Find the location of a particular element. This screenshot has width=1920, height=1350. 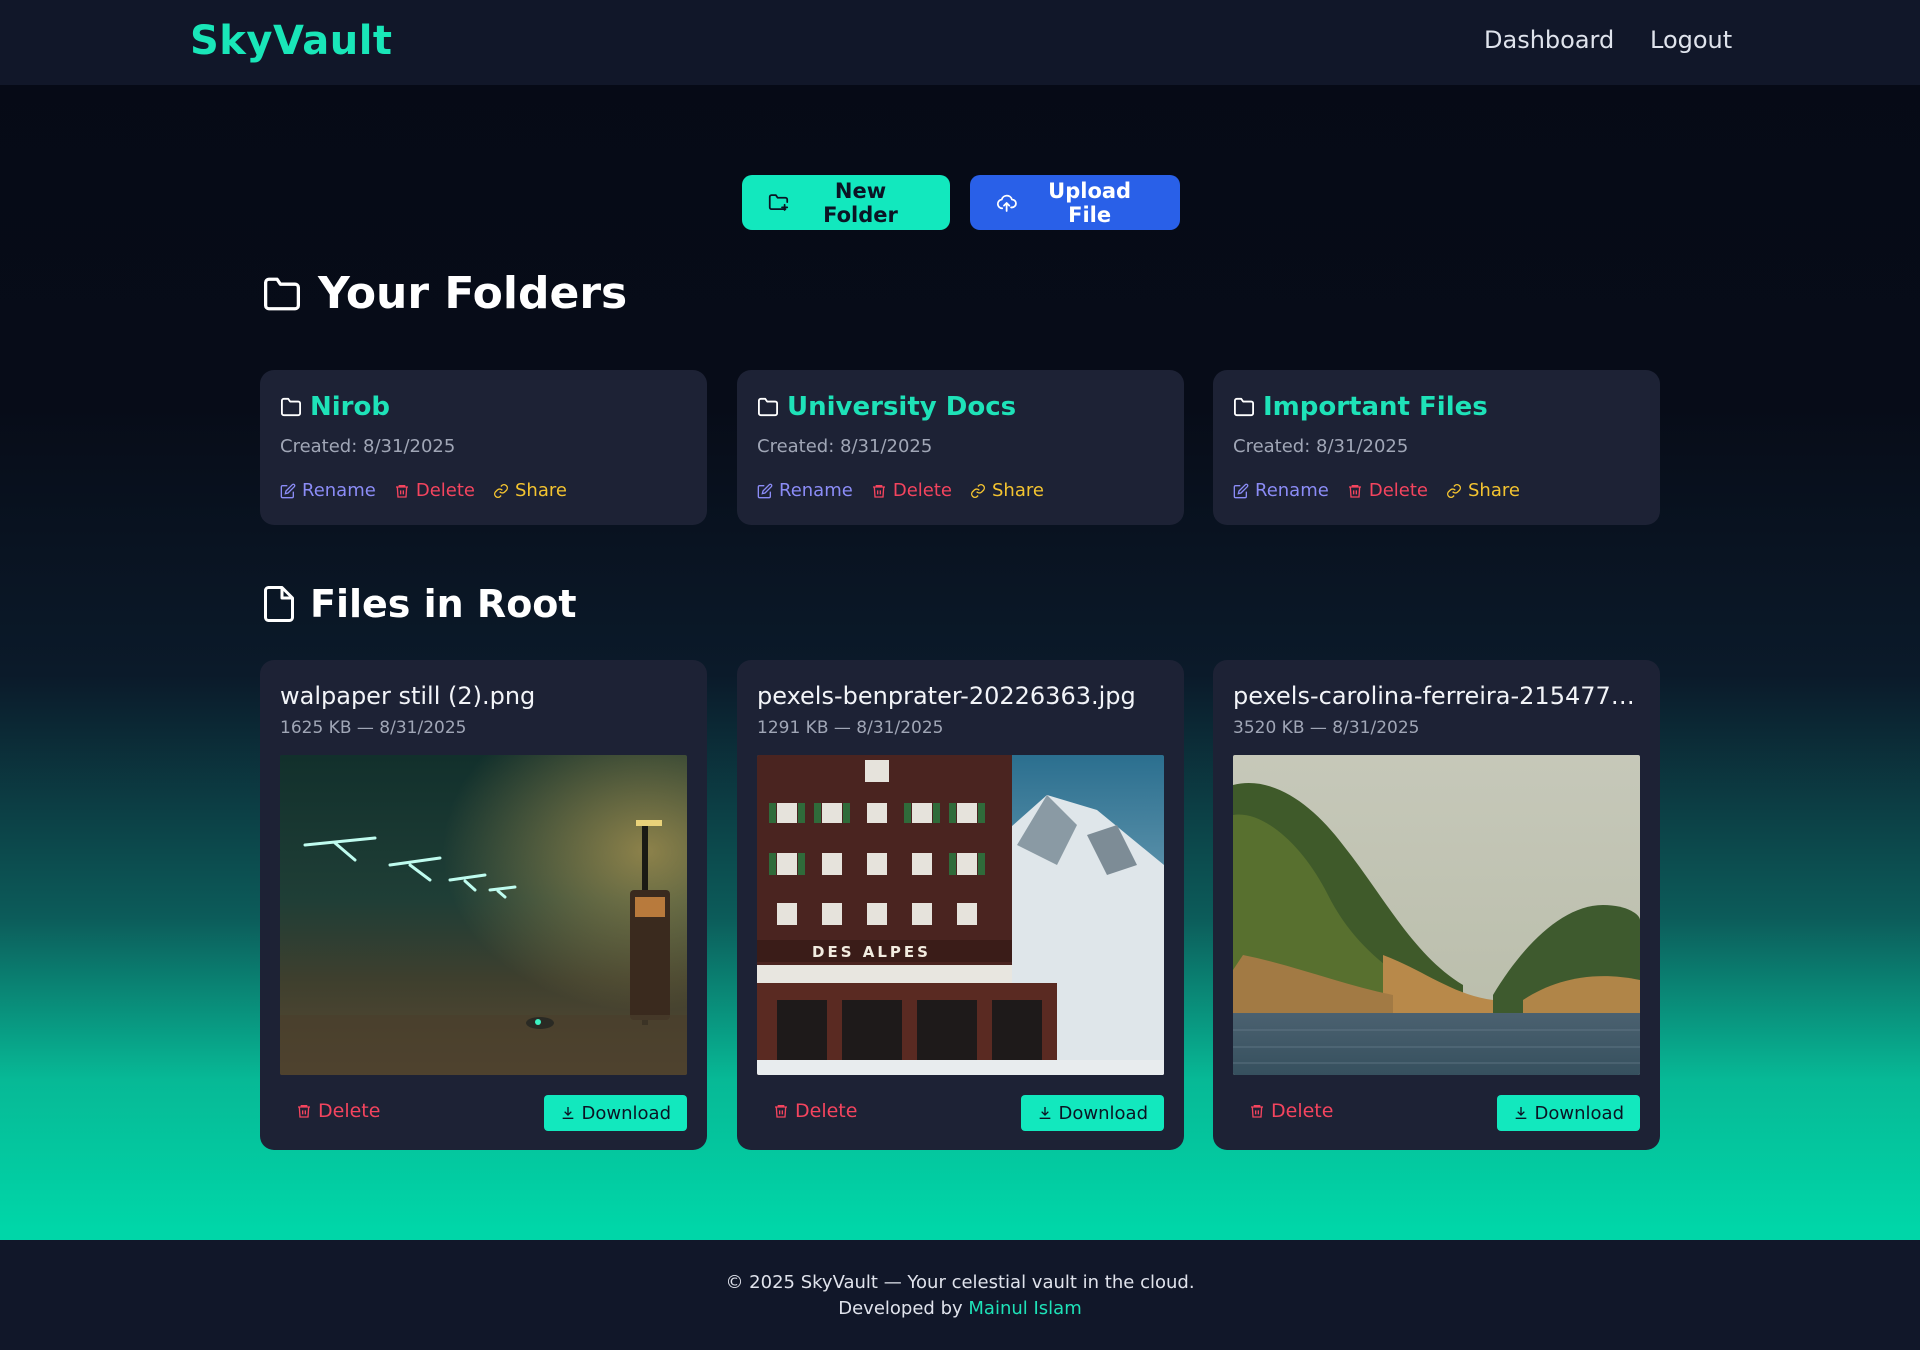

folder-name-text: Important Files is located at coordinates (1375, 407).